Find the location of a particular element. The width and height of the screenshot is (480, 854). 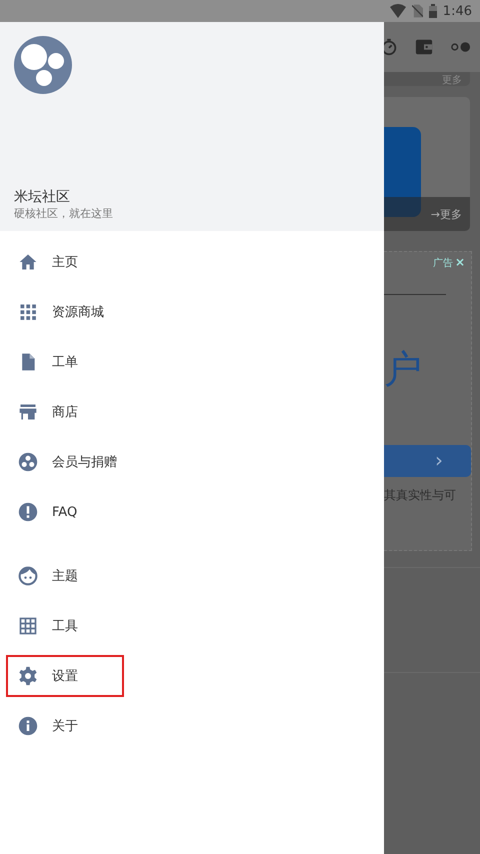

dots-icon is located at coordinates (460, 47).